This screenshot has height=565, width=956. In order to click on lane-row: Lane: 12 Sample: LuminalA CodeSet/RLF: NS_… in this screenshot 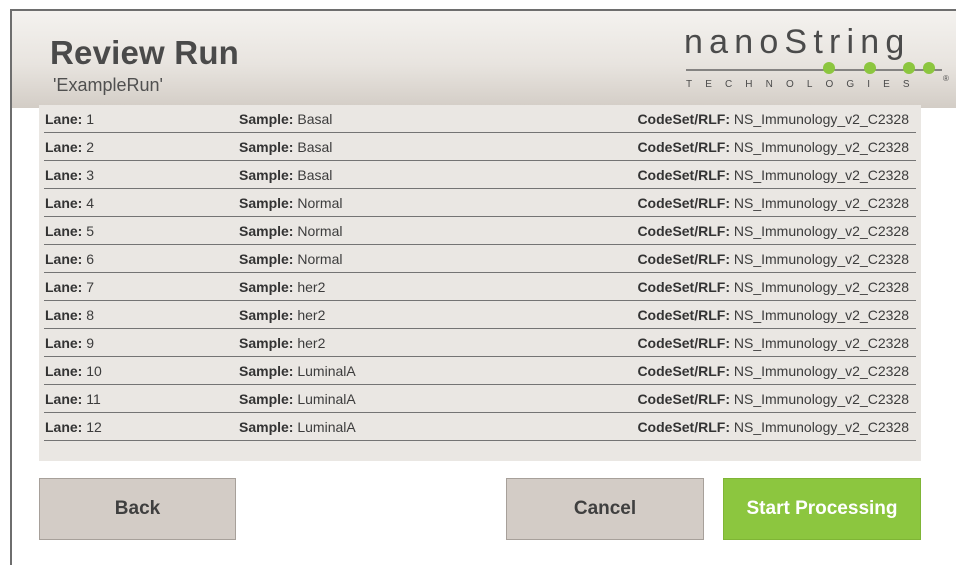, I will do `click(480, 427)`.